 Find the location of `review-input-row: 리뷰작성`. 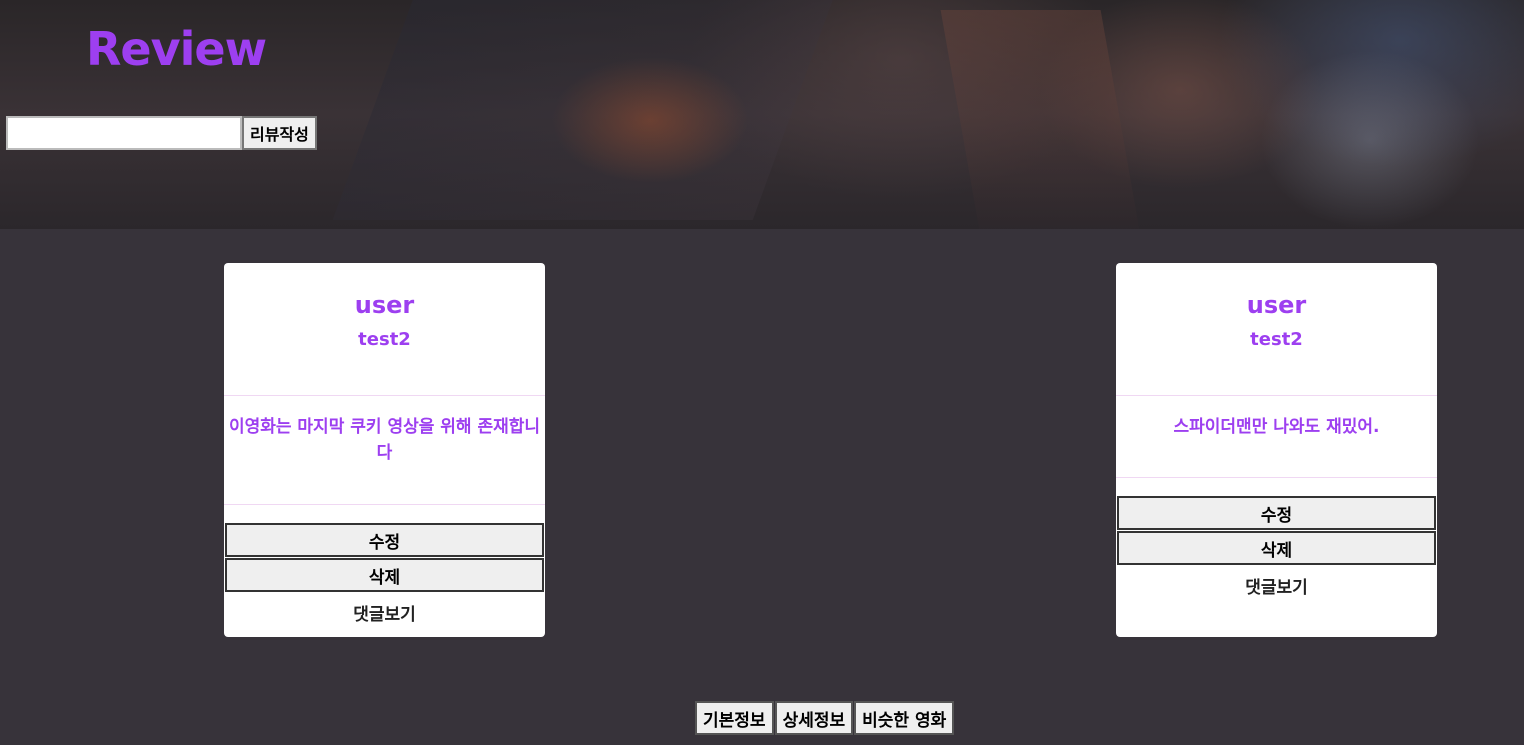

review-input-row: 리뷰작성 is located at coordinates (161, 133).